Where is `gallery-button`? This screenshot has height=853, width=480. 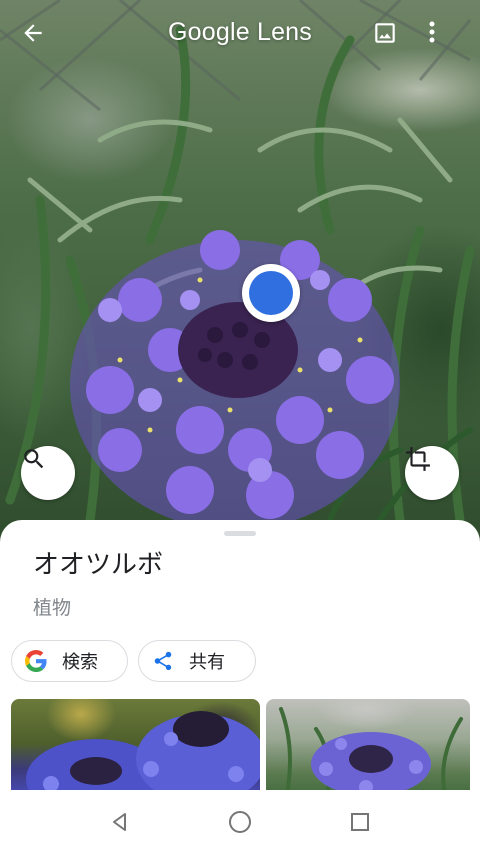 gallery-button is located at coordinates (390, 38).